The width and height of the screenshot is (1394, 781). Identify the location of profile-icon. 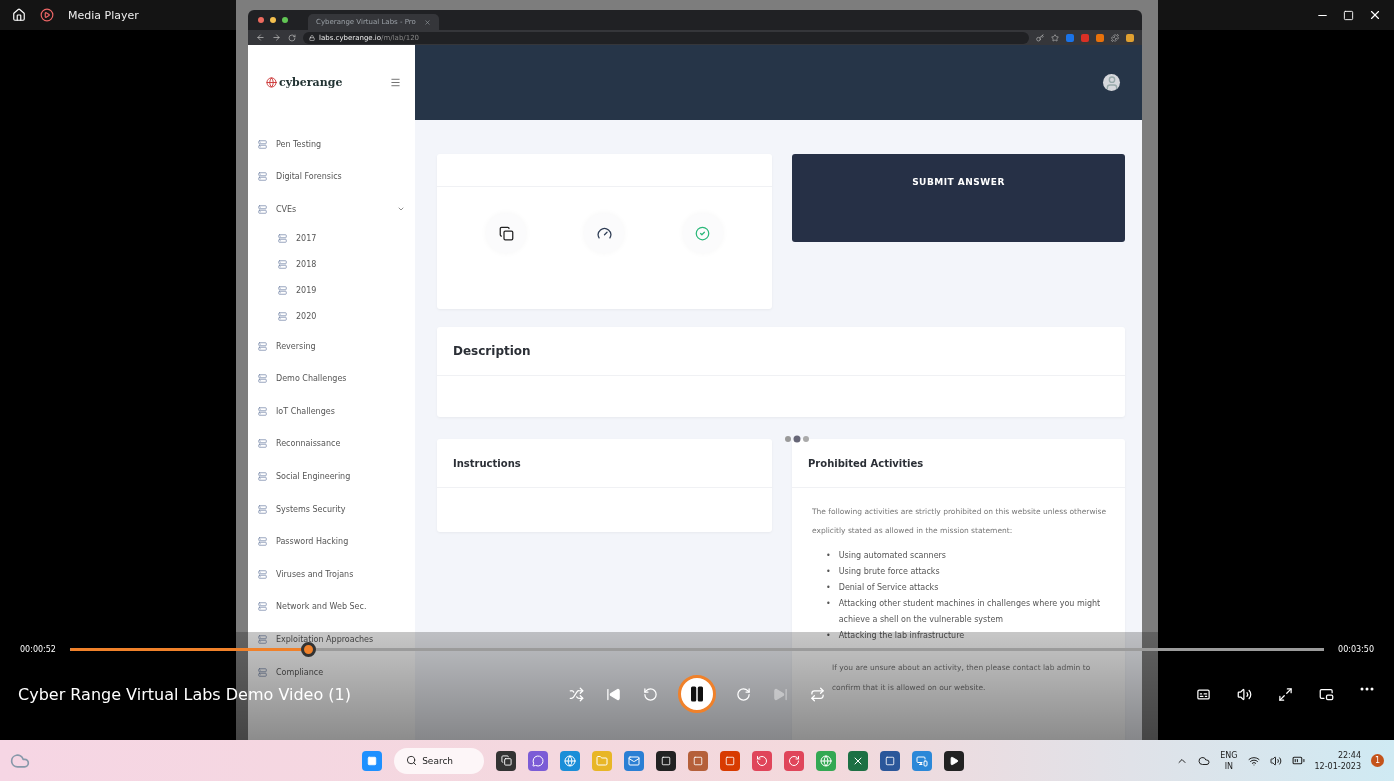
(1130, 37).